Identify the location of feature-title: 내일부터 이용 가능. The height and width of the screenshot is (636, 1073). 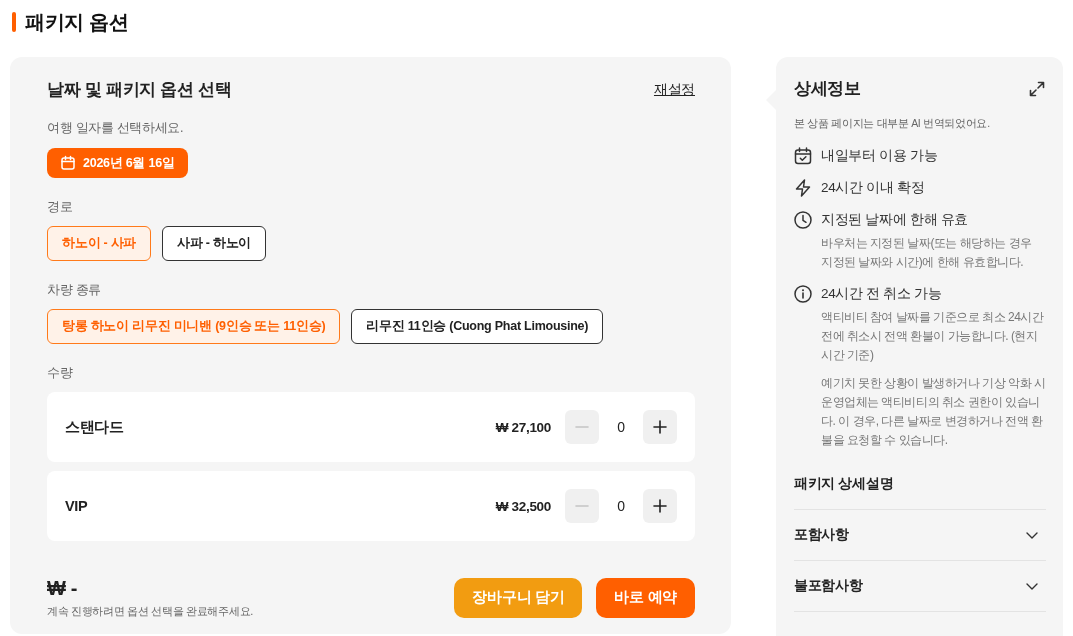
(879, 156).